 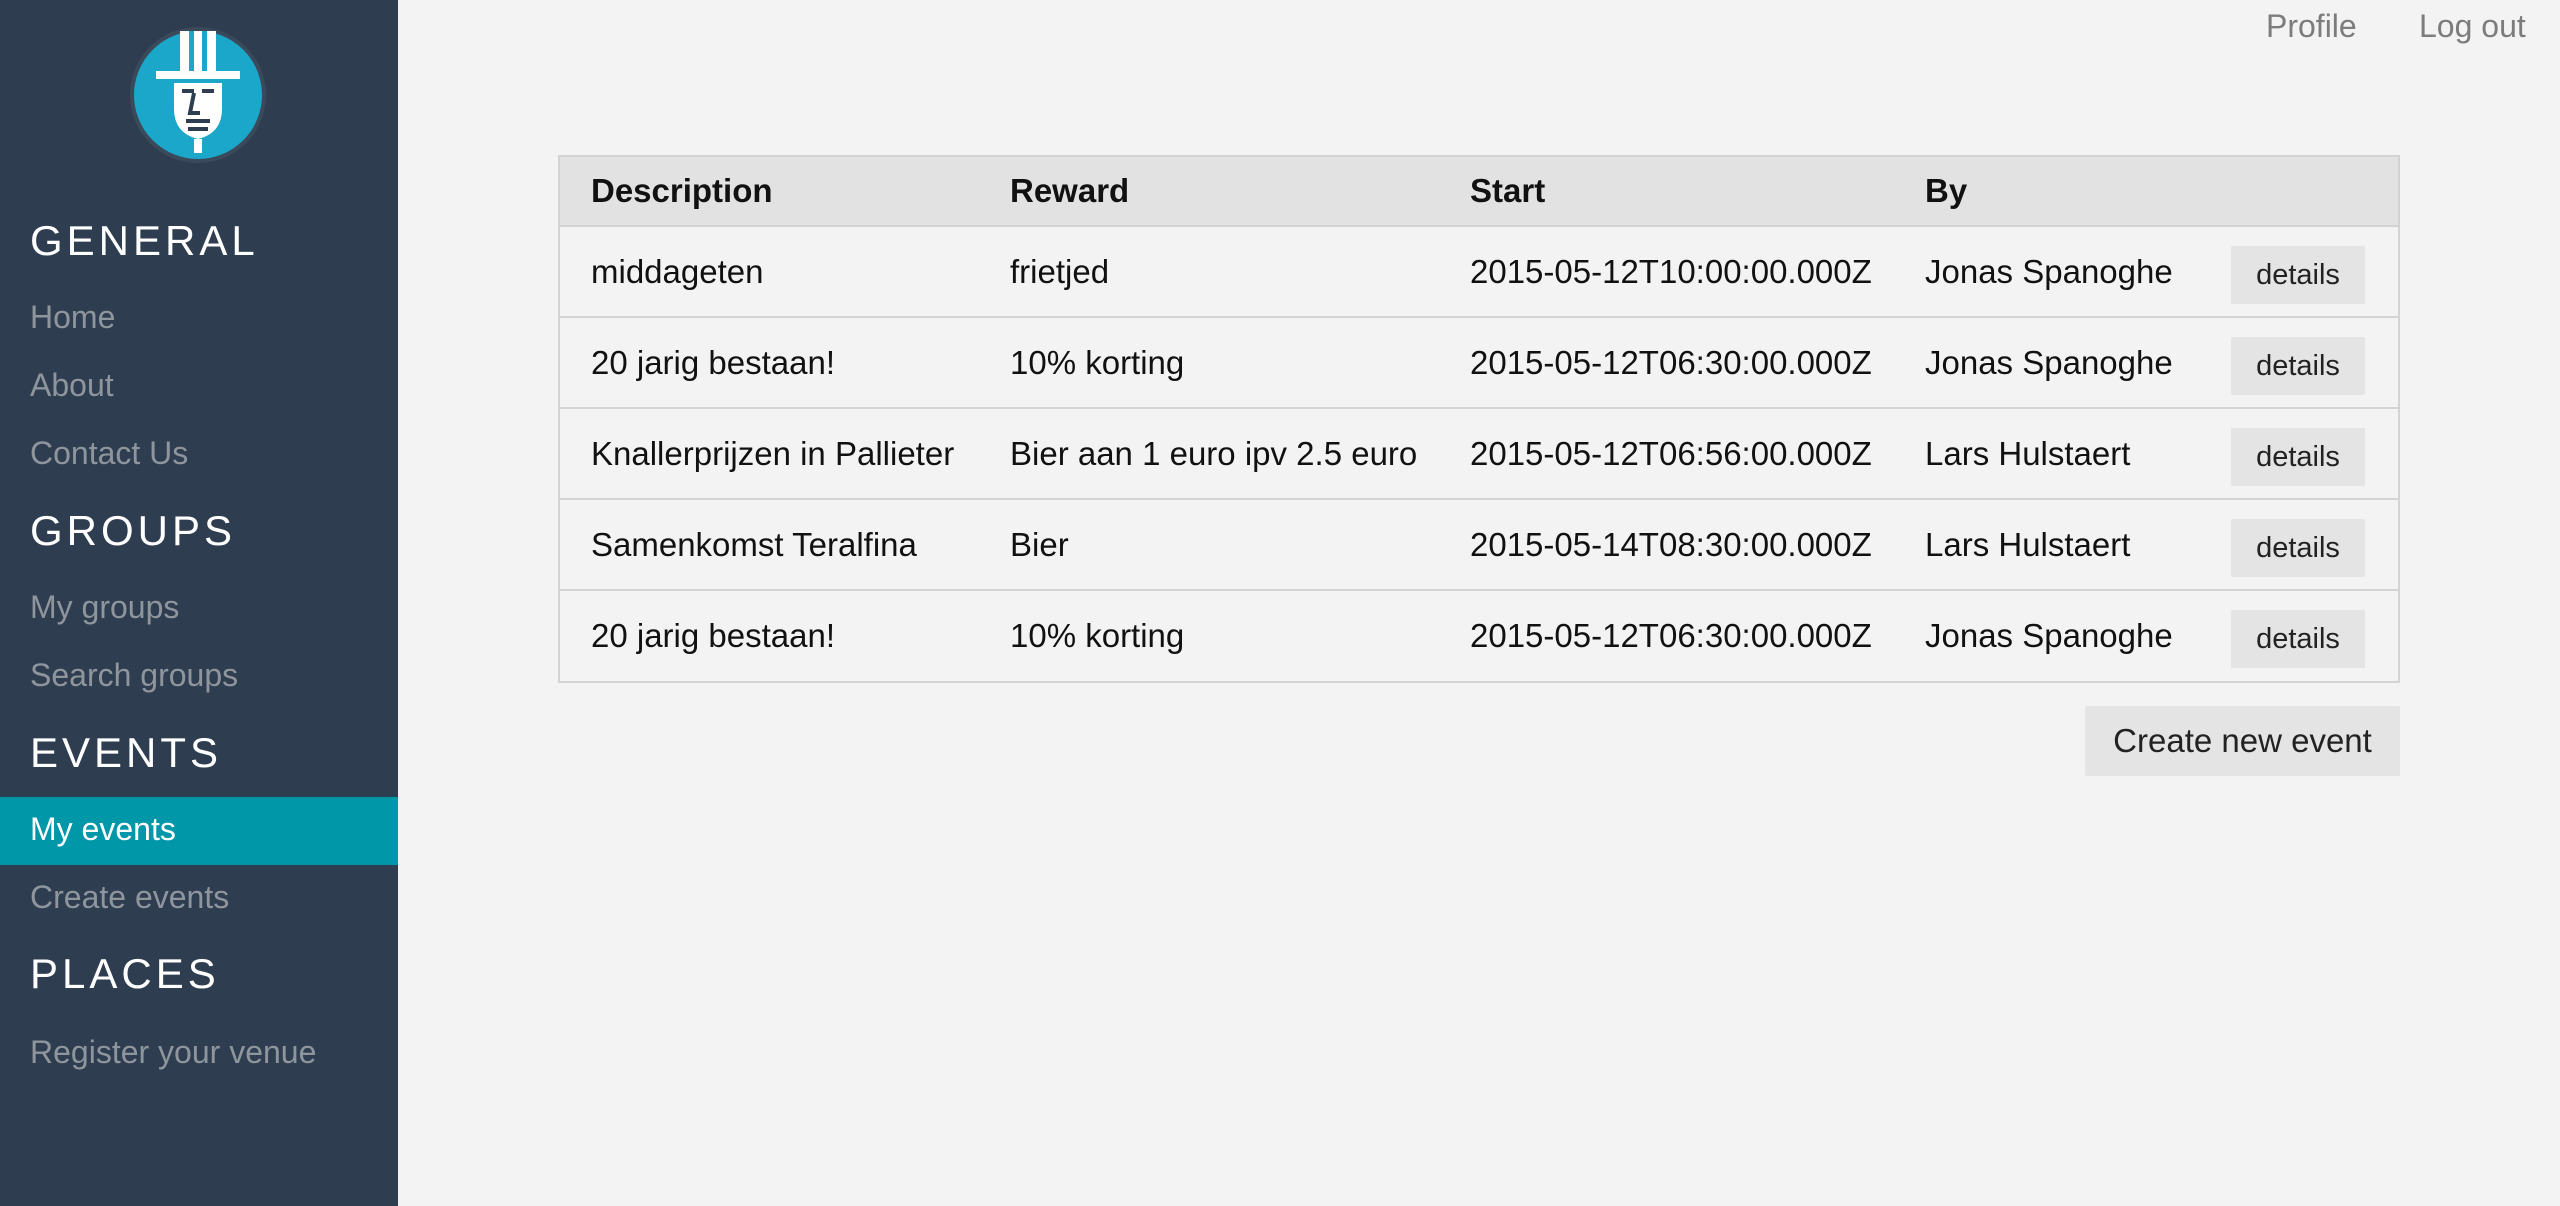 I want to click on logout-link: Log out, so click(x=2472, y=26).